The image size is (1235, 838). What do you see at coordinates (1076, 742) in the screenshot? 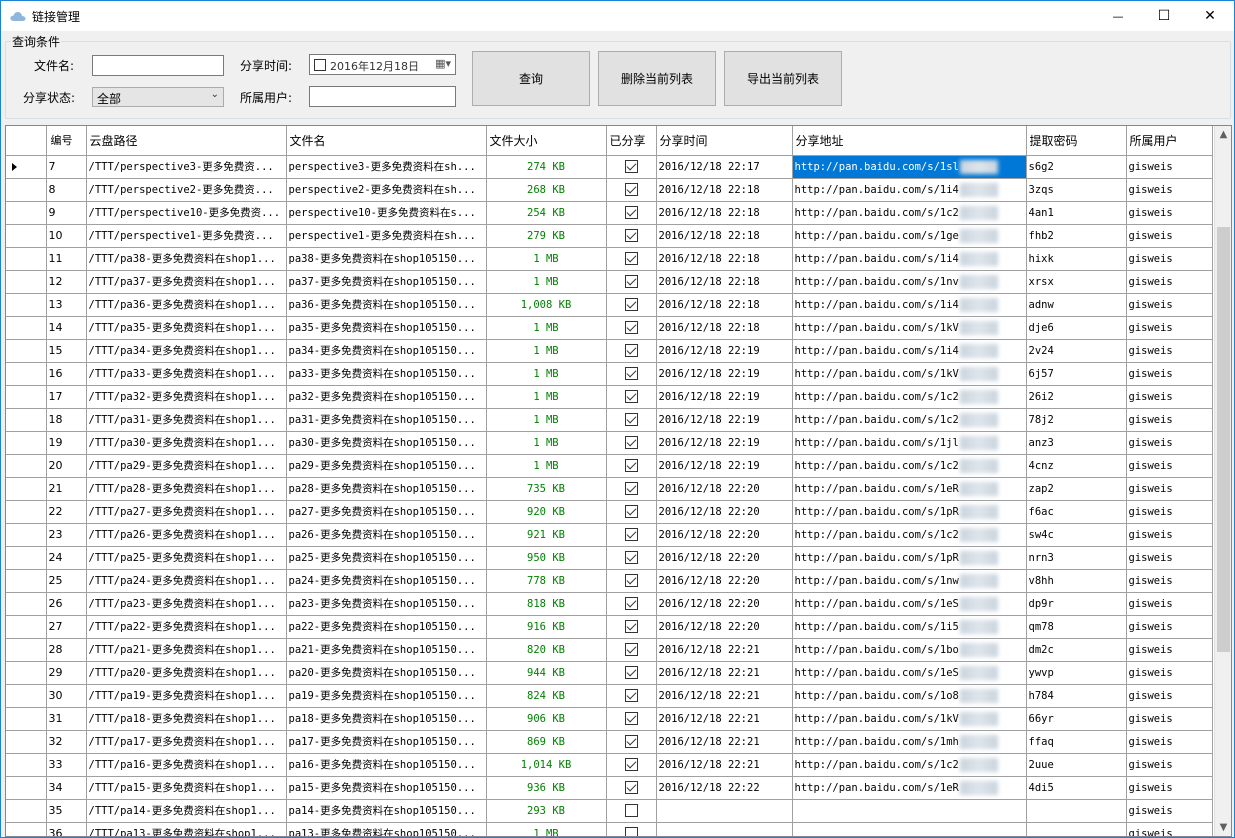
I see `cell-password: ffaq` at bounding box center [1076, 742].